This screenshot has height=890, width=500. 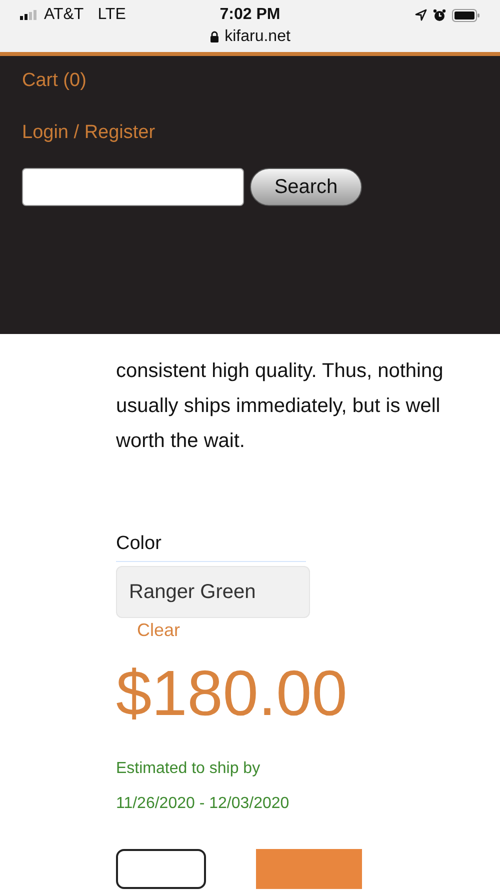 I want to click on description-text: consistent high quality. Thus, nothing, so click(x=280, y=371).